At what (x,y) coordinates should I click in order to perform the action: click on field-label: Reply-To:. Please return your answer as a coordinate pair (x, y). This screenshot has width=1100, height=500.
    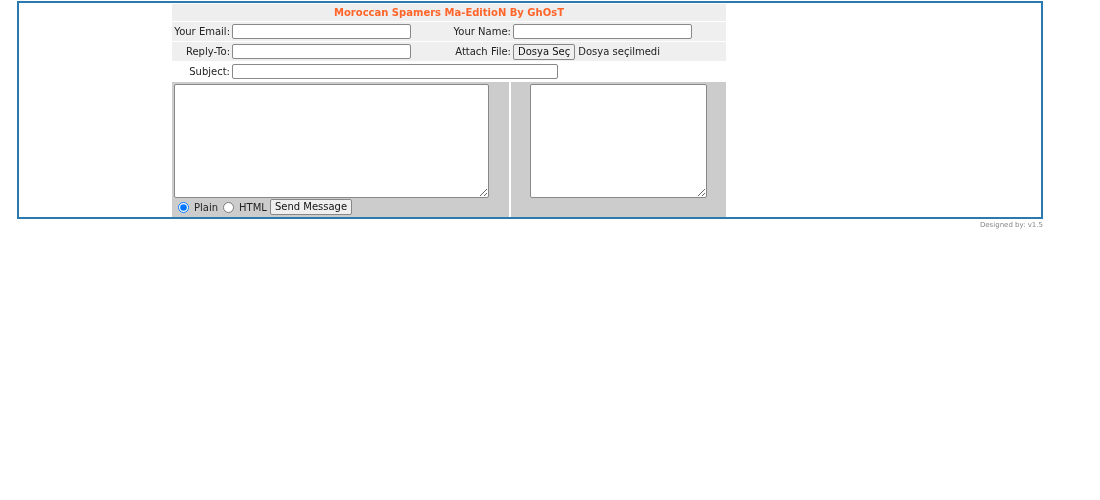
    Looking at the image, I should click on (207, 51).